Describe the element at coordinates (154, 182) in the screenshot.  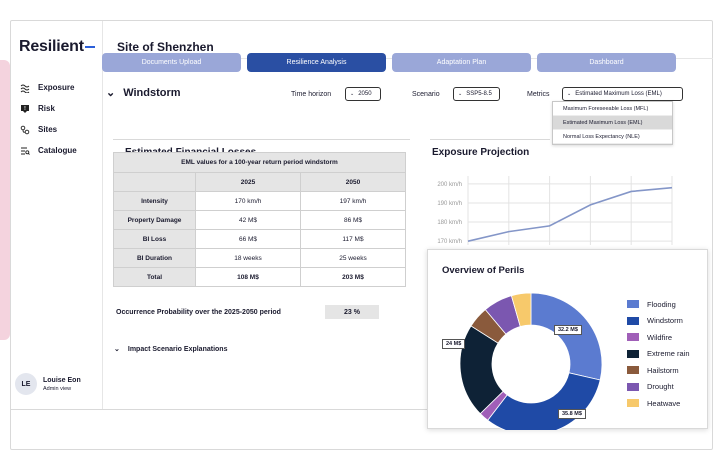
I see `table-corner` at that location.